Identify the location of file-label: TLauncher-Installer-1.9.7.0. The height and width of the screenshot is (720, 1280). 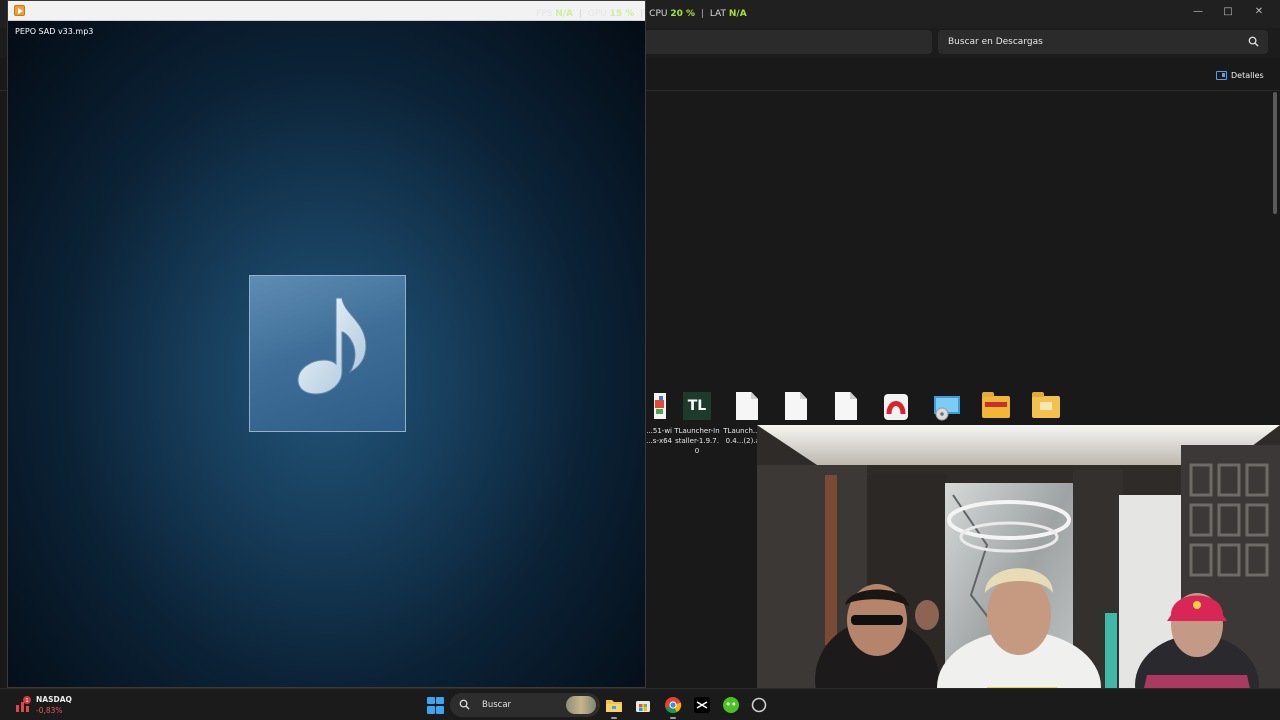
(697, 441).